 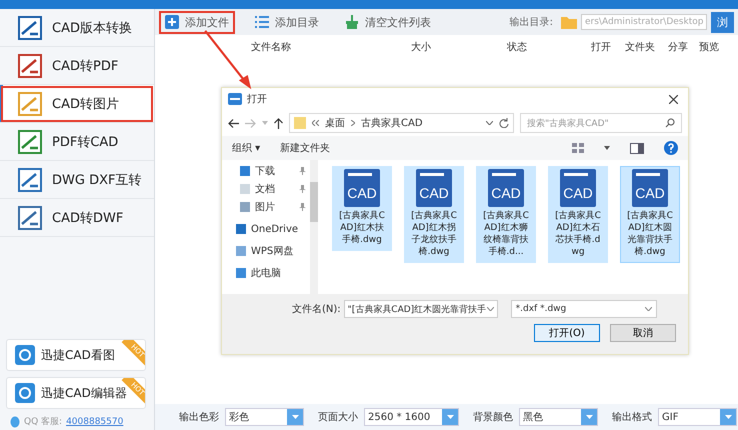 What do you see at coordinates (650, 234) in the screenshot?
I see `file-name: [古典家具CAD]红木圆光靠背扶手椅.dwg` at bounding box center [650, 234].